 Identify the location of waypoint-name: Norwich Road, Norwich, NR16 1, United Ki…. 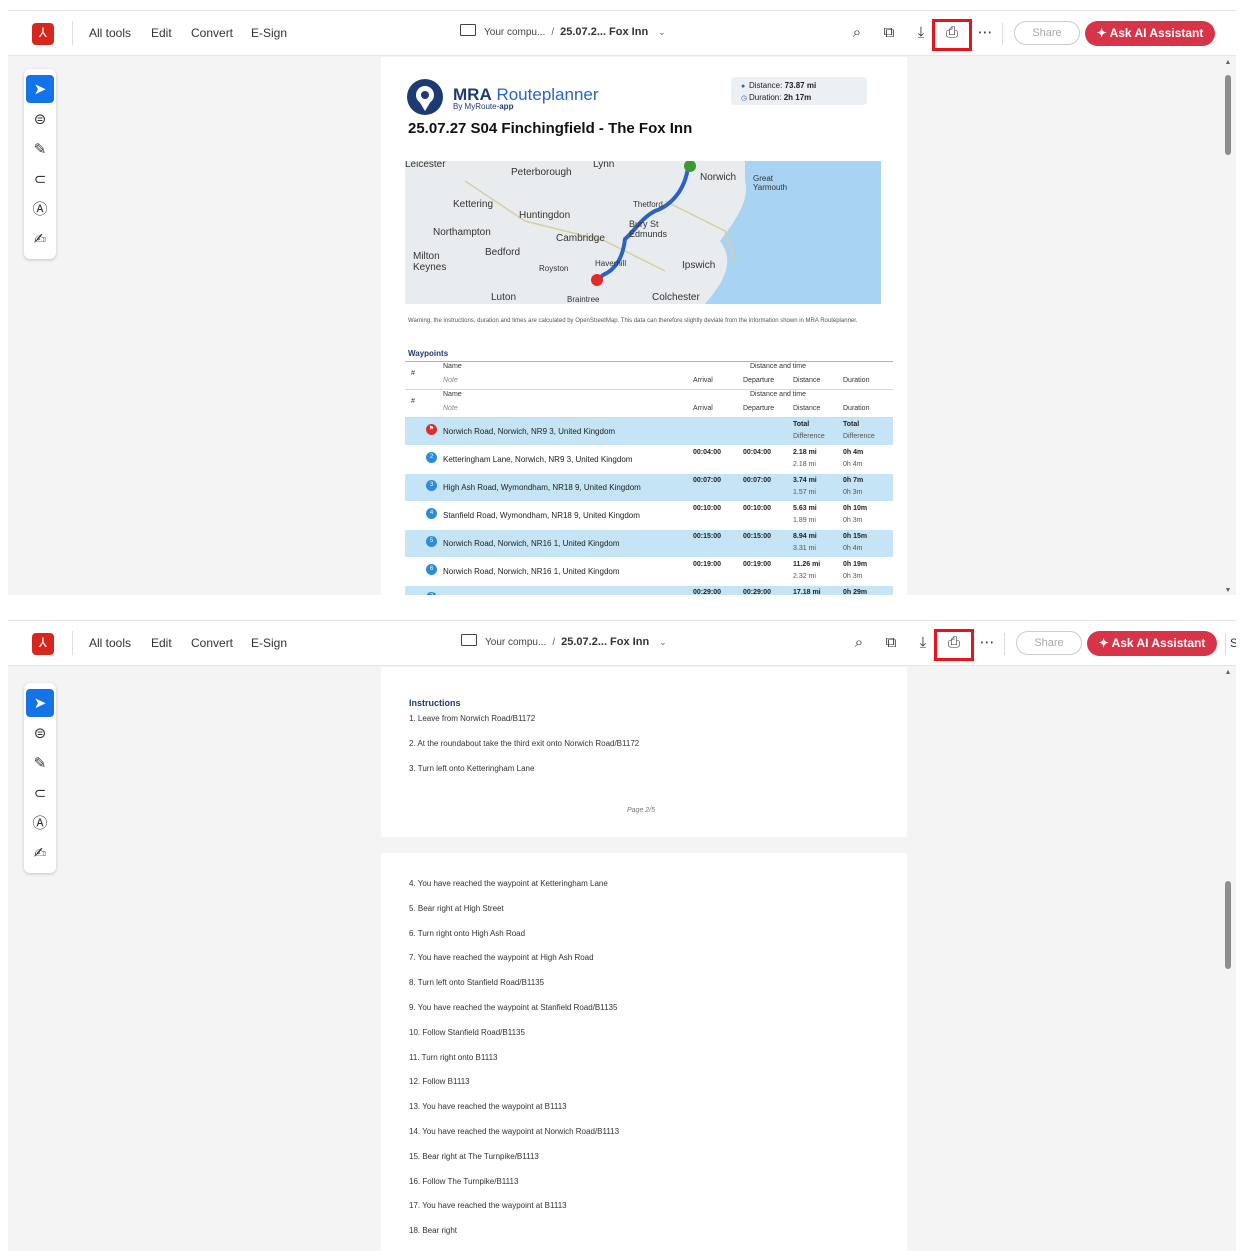
(531, 543).